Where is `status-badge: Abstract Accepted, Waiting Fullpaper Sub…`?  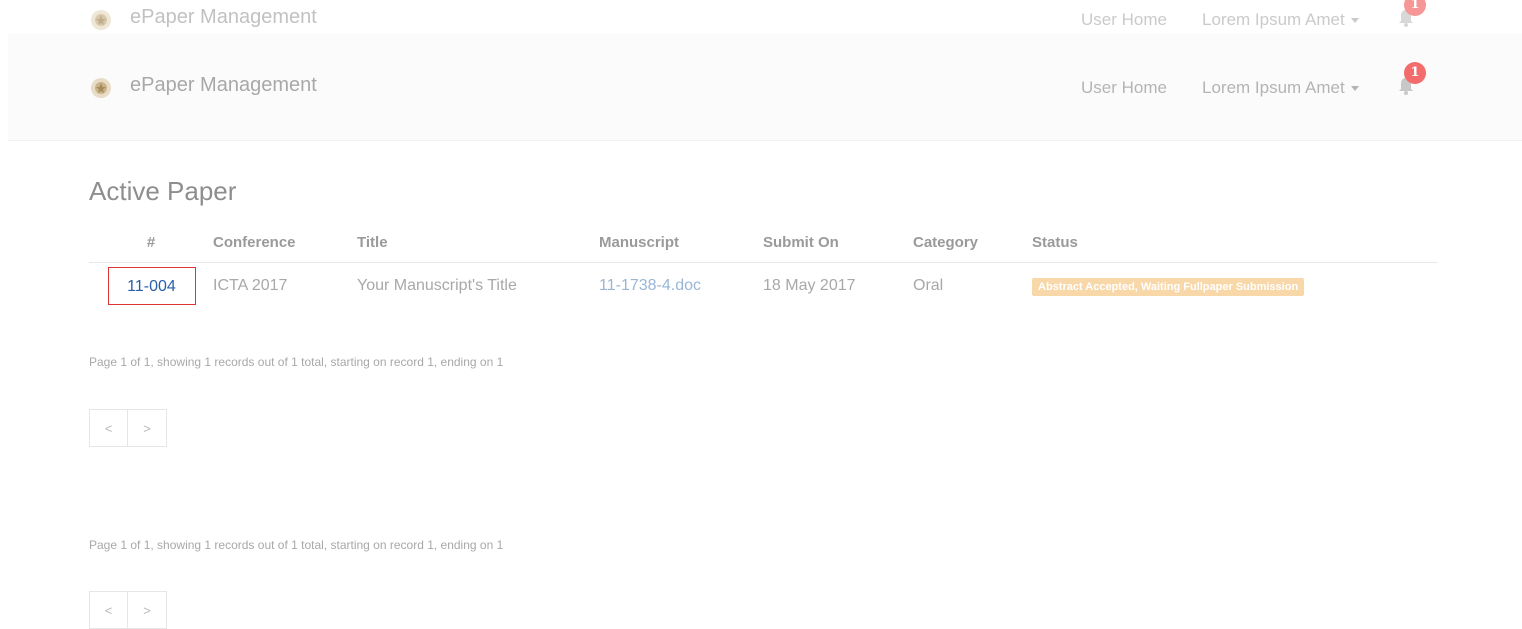
status-badge: Abstract Accepted, Waiting Fullpaper Sub… is located at coordinates (1168, 286).